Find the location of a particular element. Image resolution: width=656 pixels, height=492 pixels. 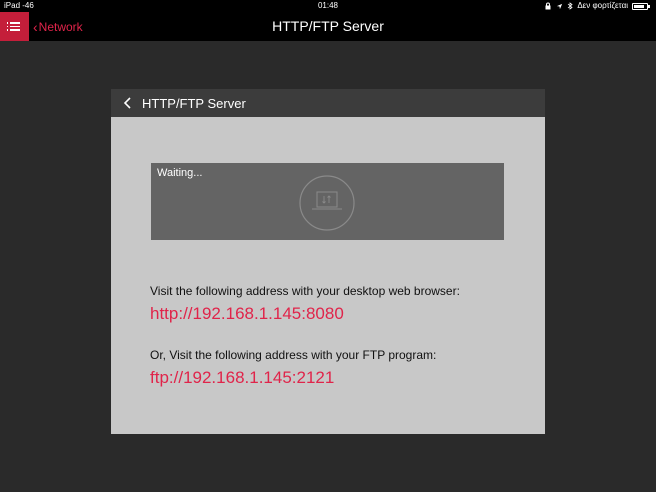

ftp-url-link: ftp://192.168.1.145:2121 is located at coordinates (242, 378).